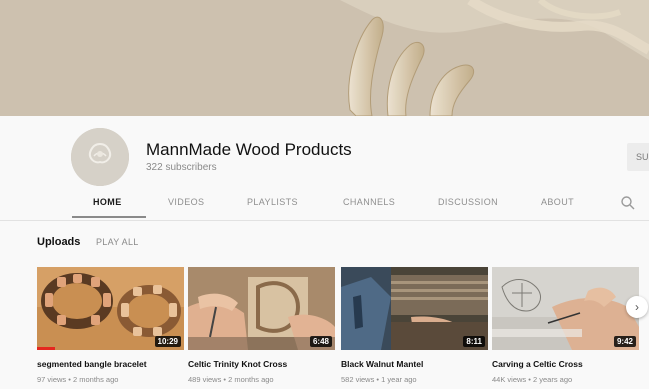 This screenshot has height=389, width=649. Describe the element at coordinates (261, 364) in the screenshot. I see `video-title: Celtic Trinity Knot Cross` at that location.